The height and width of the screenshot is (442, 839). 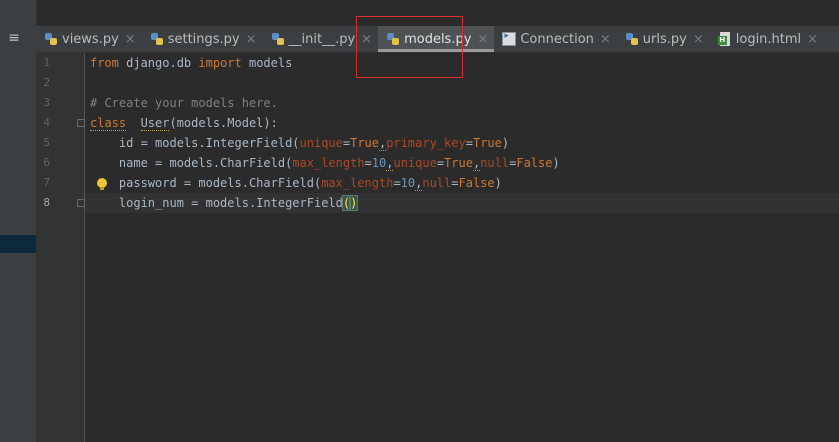 I want to click on tab-label: models.py, so click(x=438, y=39).